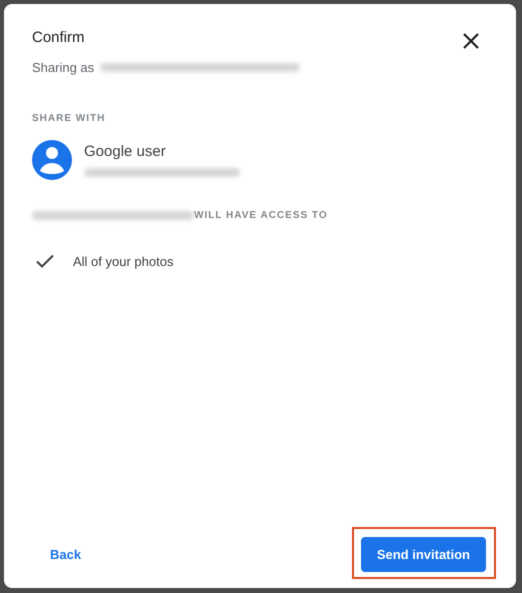 Image resolution: width=522 pixels, height=593 pixels. What do you see at coordinates (123, 261) in the screenshot?
I see `access-item-label: All of your photos` at bounding box center [123, 261].